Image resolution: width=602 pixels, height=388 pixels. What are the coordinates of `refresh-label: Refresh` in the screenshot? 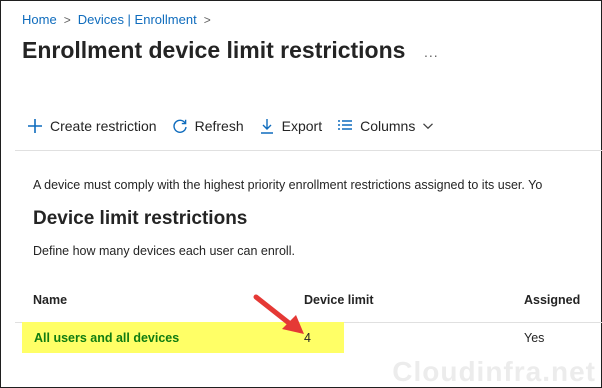 It's located at (219, 126).